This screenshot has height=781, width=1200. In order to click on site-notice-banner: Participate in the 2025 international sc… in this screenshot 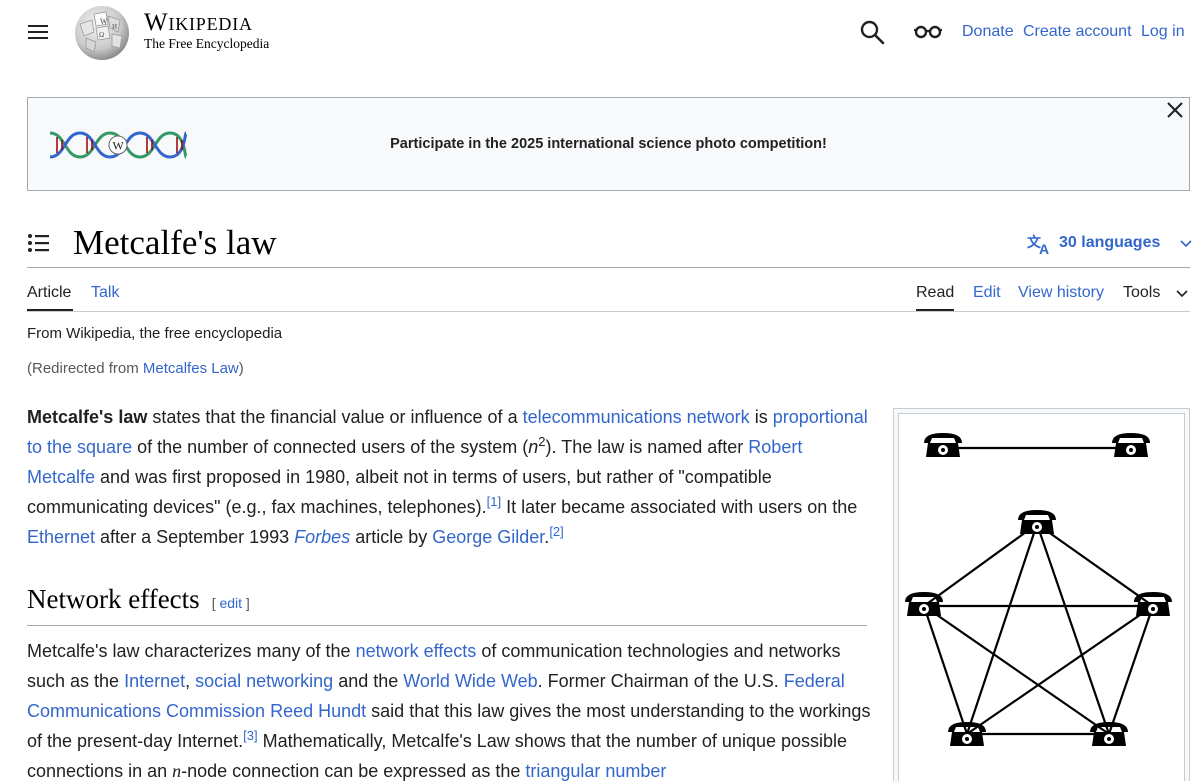, I will do `click(608, 144)`.